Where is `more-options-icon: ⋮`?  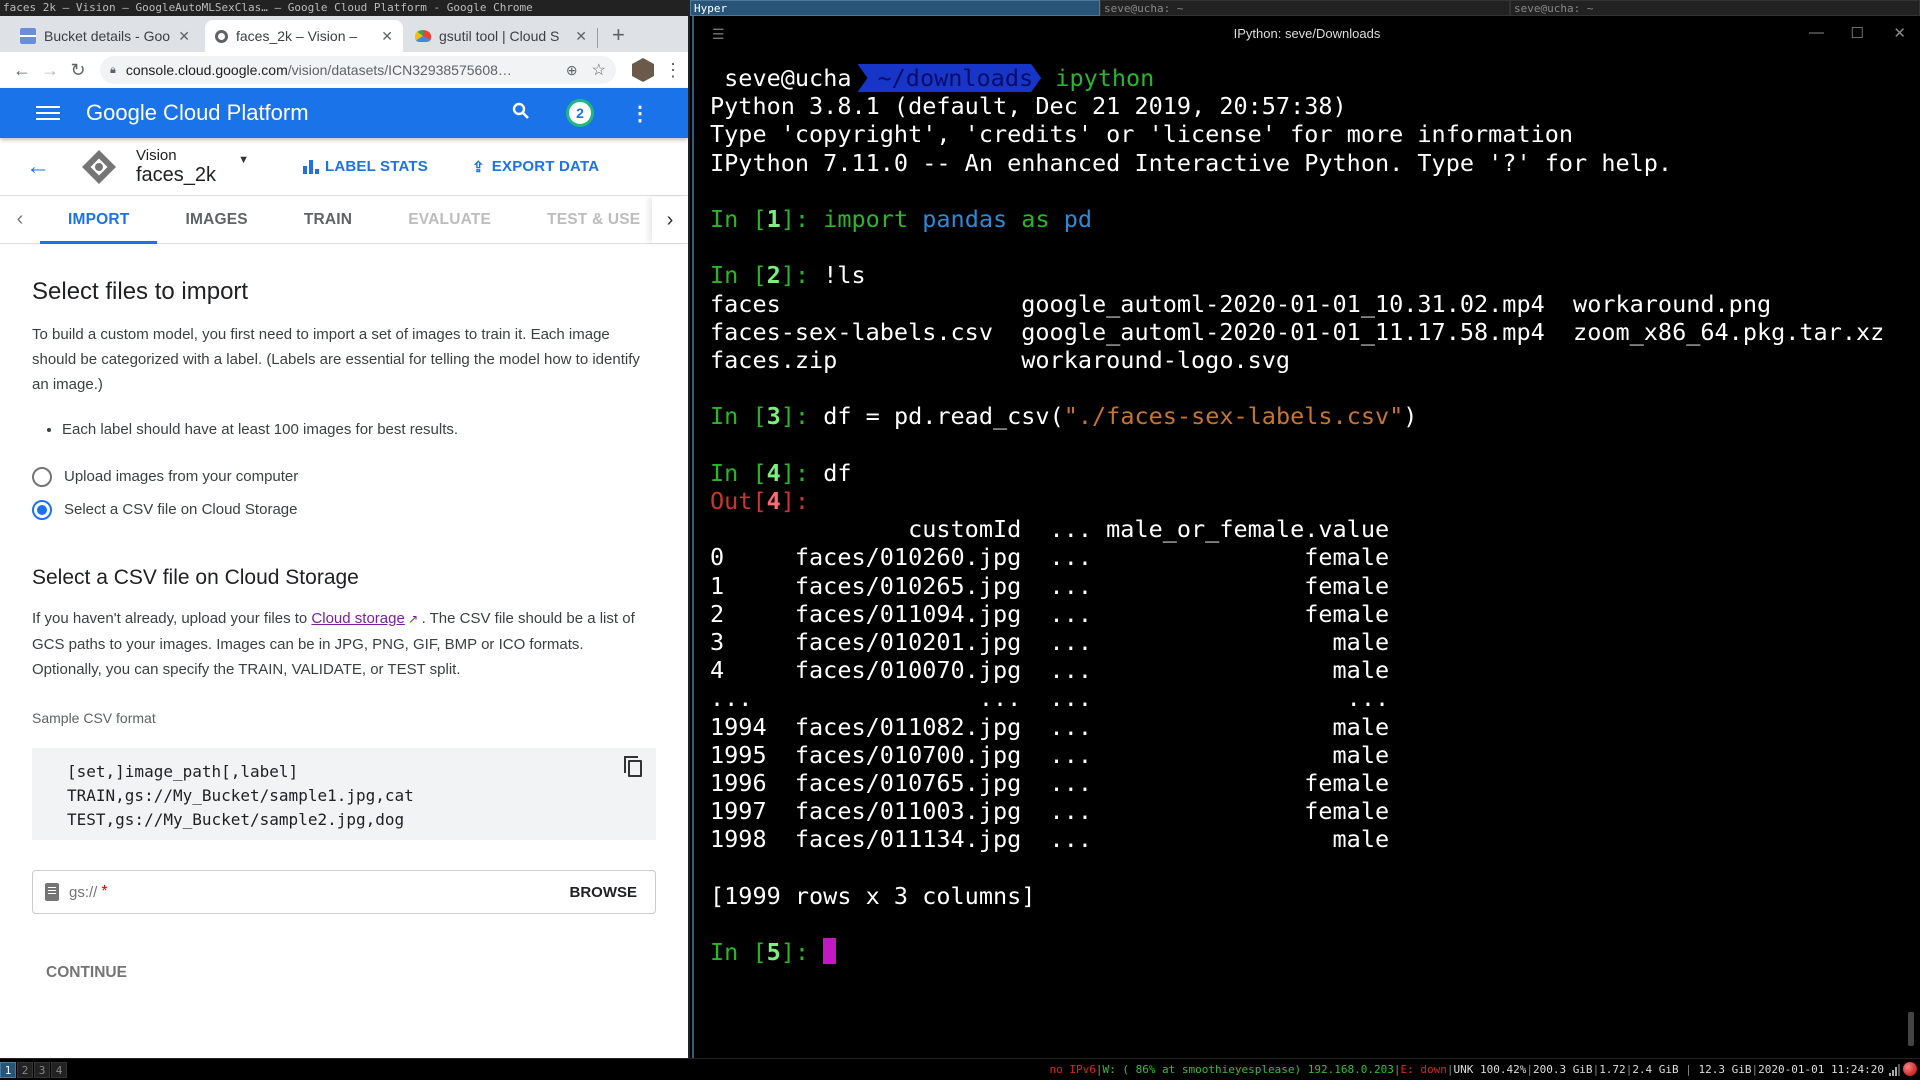
more-options-icon: ⋮ is located at coordinates (640, 113).